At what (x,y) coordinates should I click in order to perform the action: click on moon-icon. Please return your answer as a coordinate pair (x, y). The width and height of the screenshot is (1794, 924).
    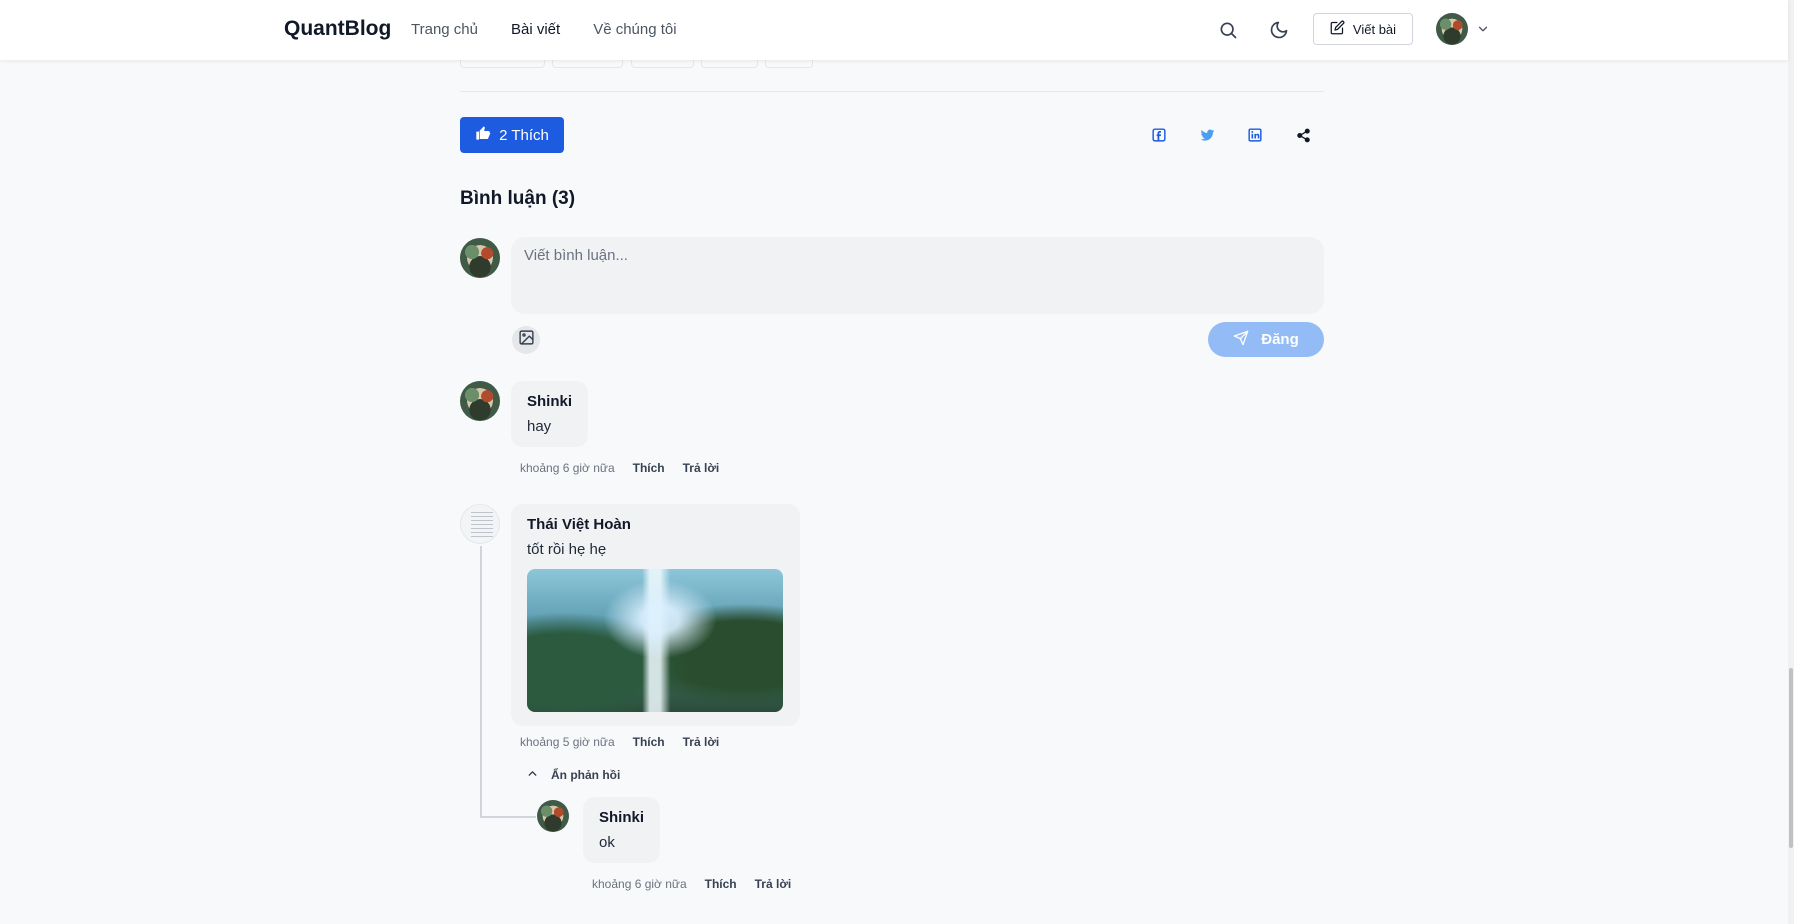
    Looking at the image, I should click on (1279, 30).